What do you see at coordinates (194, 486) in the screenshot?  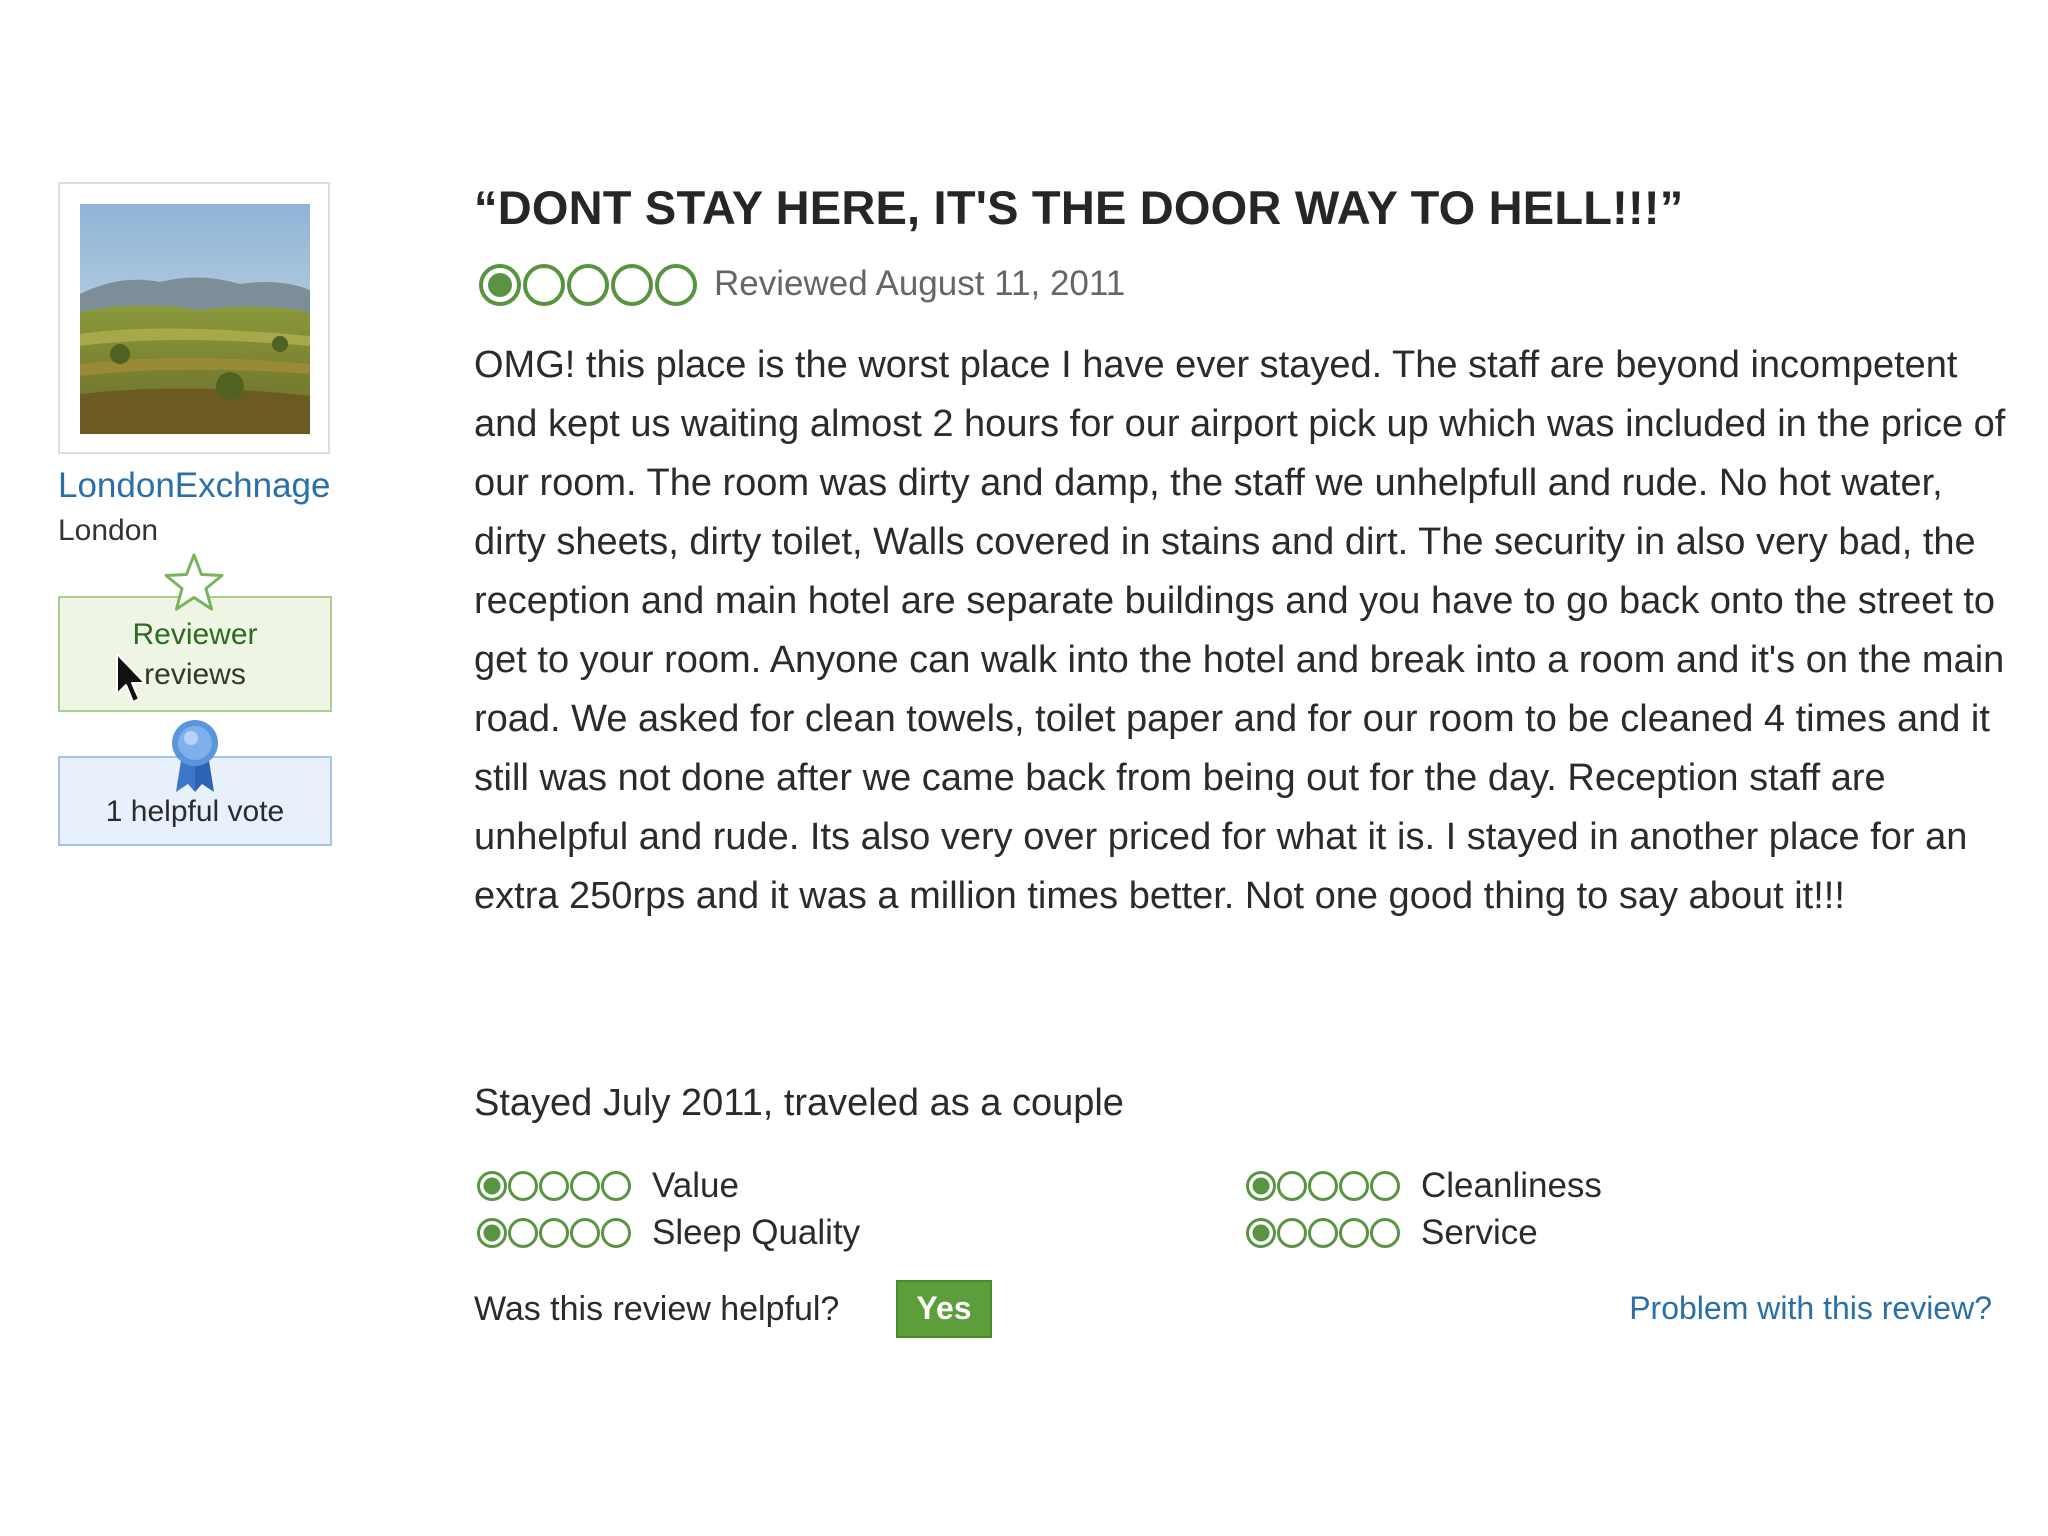 I see `reviewer-username-link: LondonExchnage` at bounding box center [194, 486].